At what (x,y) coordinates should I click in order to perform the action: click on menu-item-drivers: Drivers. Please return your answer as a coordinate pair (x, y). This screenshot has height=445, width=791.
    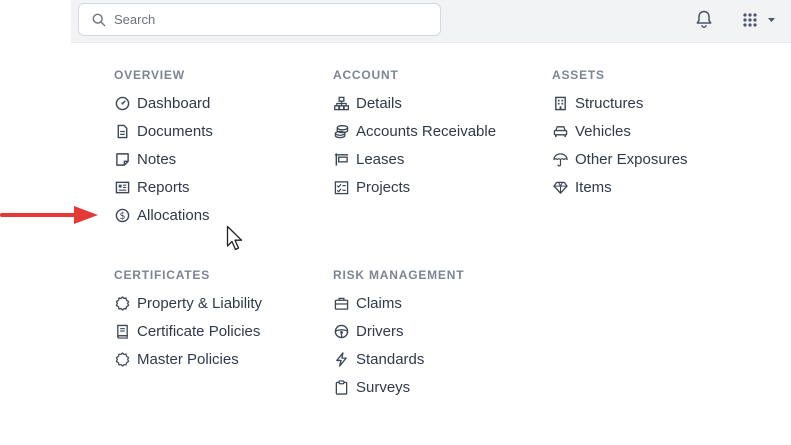
    Looking at the image, I should click on (368, 331).